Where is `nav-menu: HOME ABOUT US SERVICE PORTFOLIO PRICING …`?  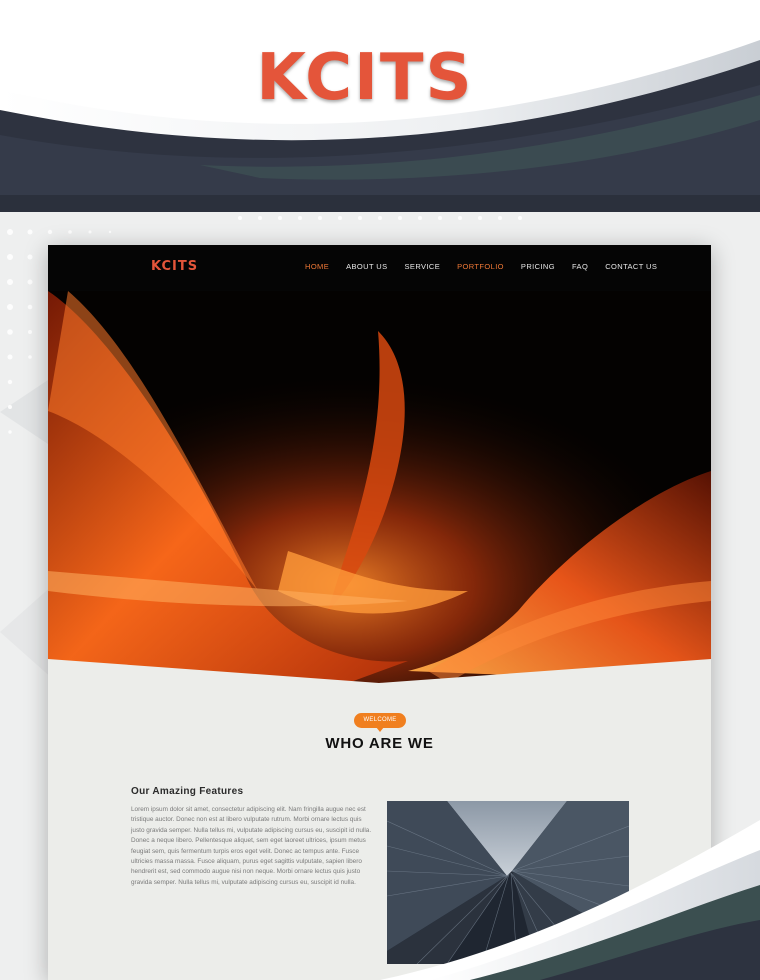
nav-menu: HOME ABOUT US SERVICE PORTFOLIO PRICING … is located at coordinates (489, 266).